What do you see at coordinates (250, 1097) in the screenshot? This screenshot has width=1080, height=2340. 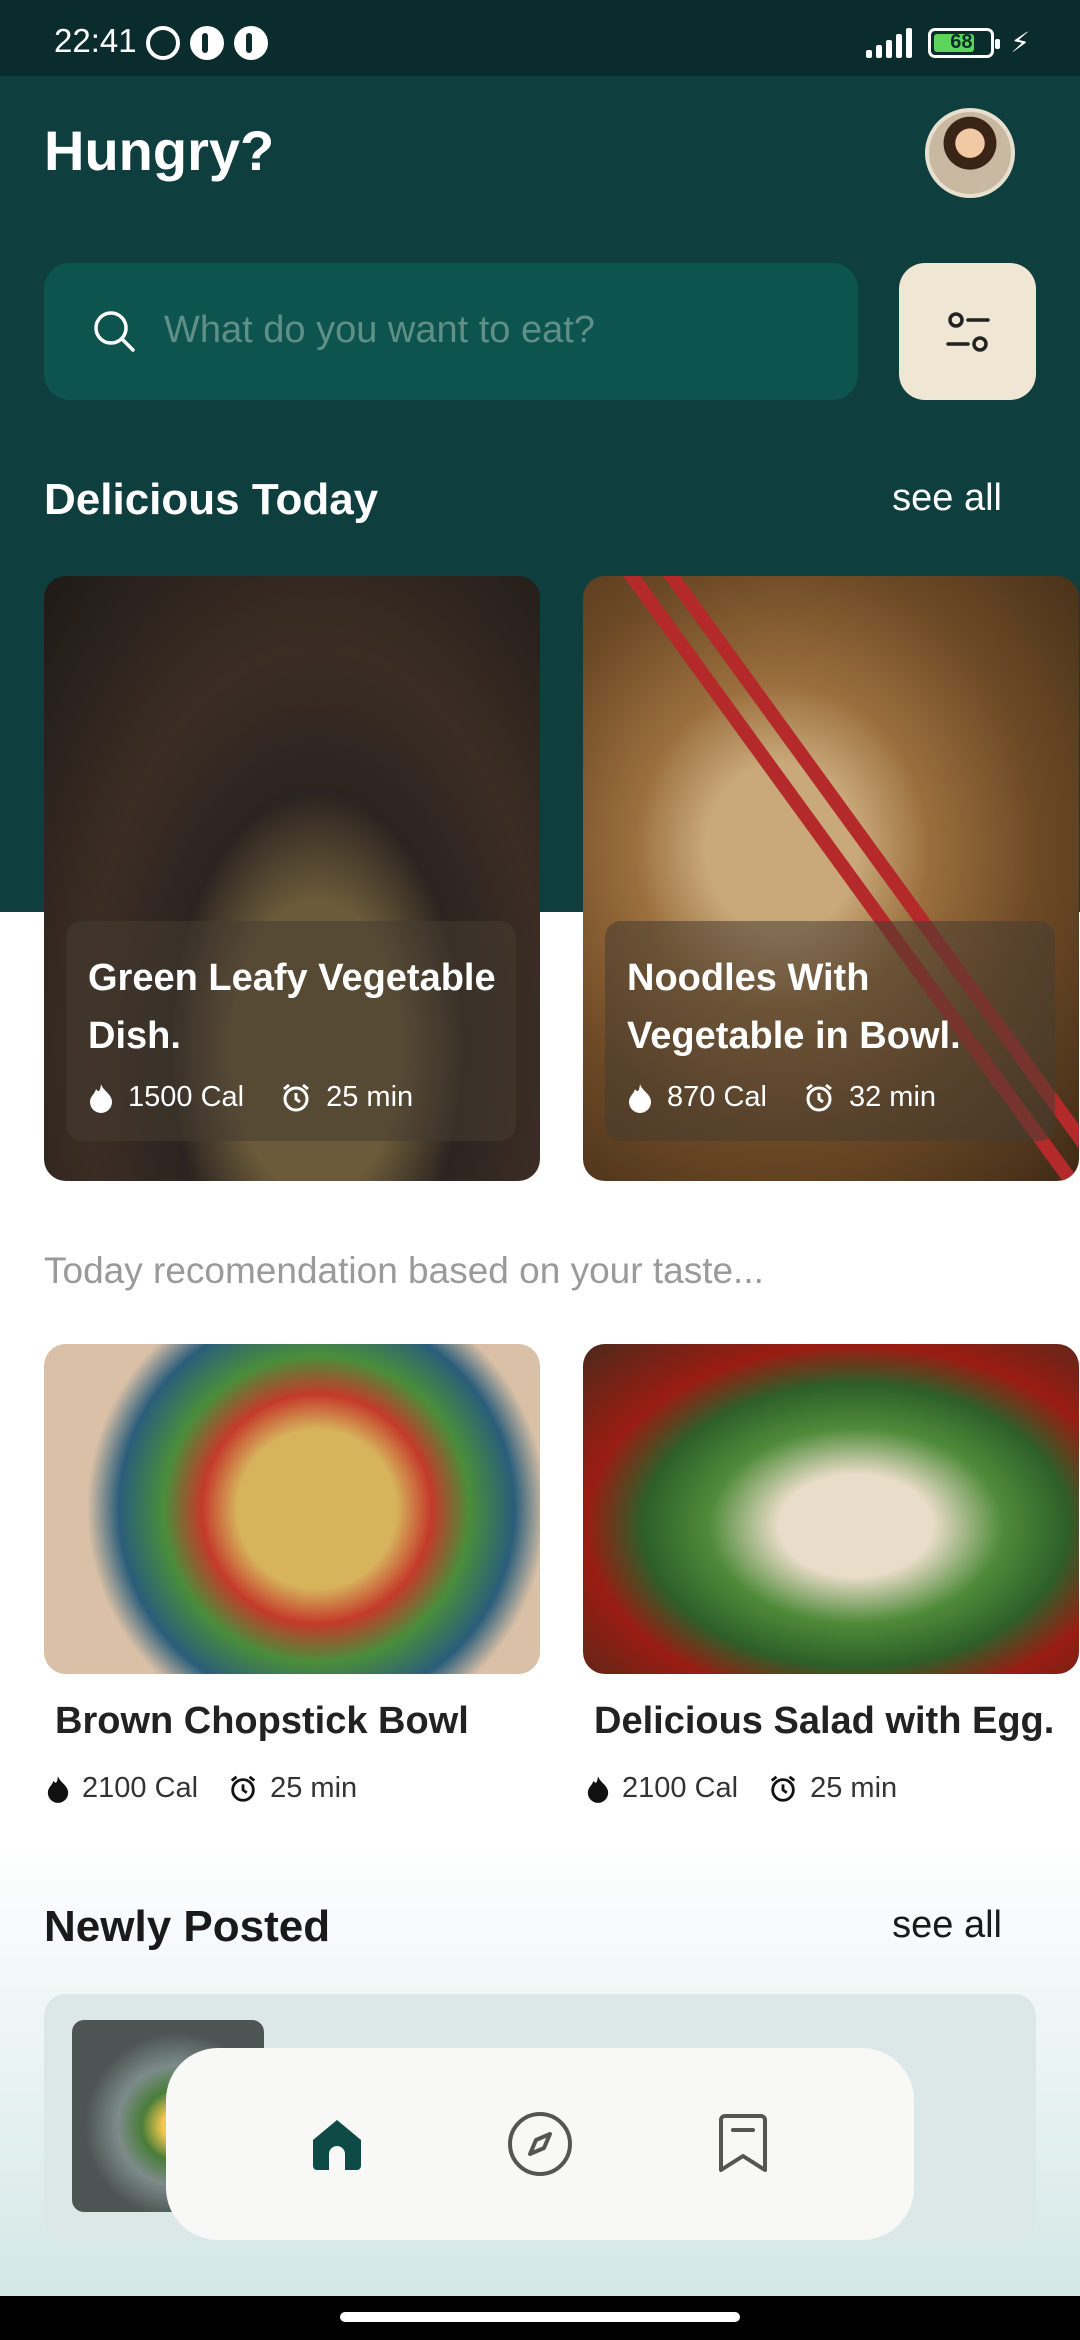 I see `featured-card-meta: 1500 Cal 25 min` at bounding box center [250, 1097].